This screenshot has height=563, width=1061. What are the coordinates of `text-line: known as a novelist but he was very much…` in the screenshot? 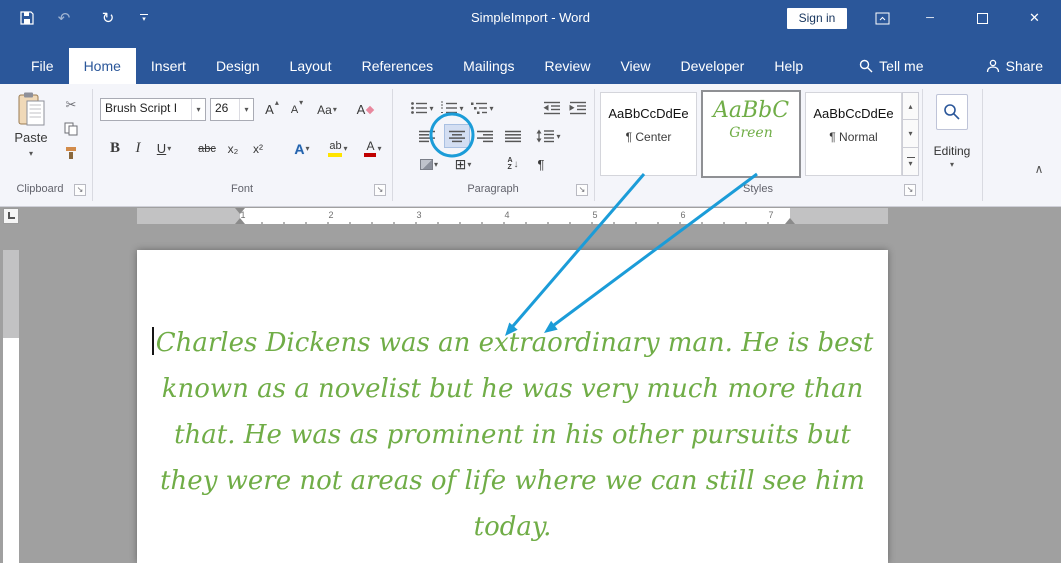 It's located at (512, 389).